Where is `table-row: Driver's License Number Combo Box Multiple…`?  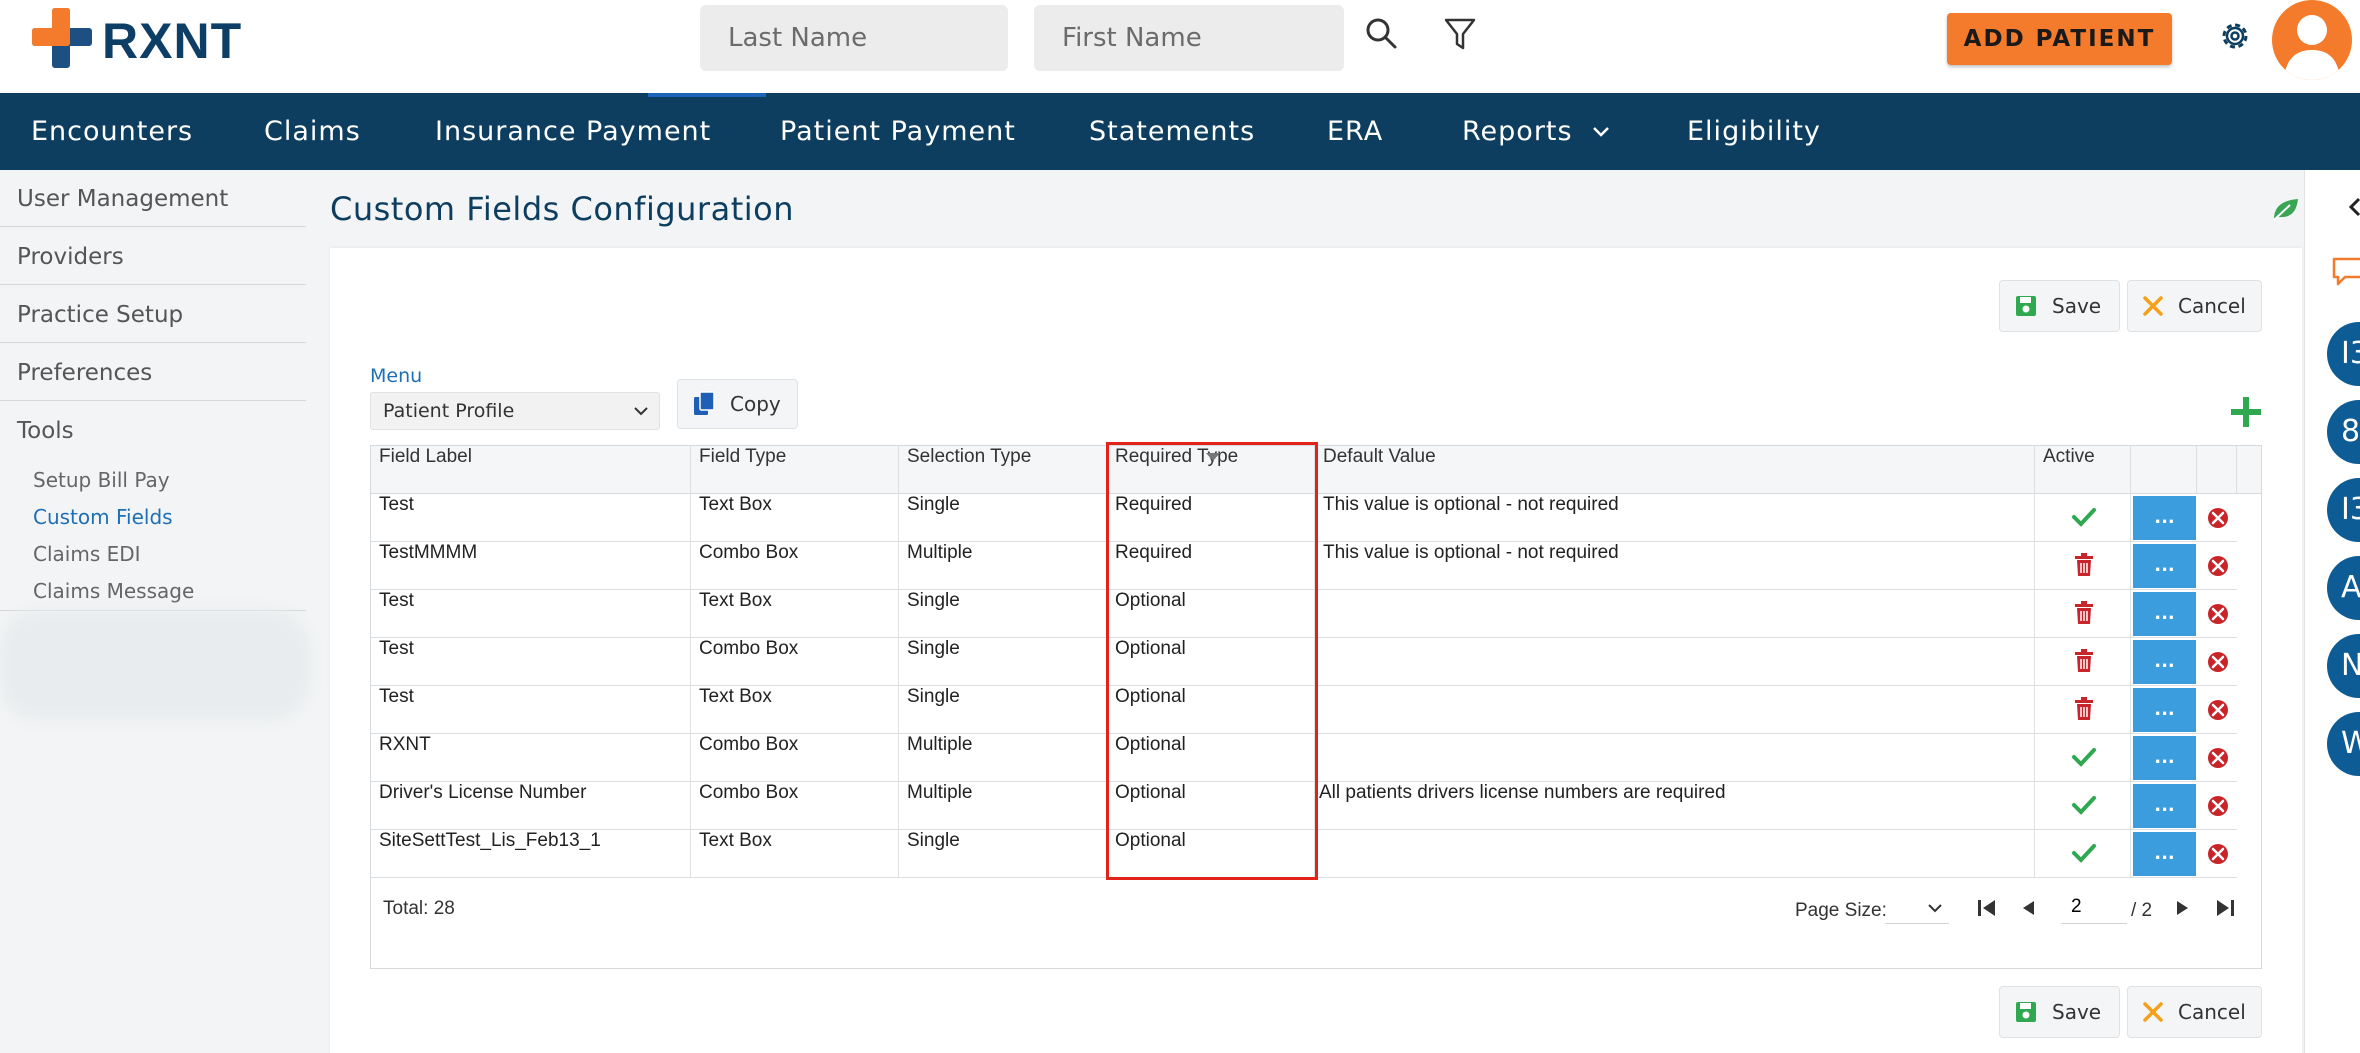
table-row: Driver's License Number Combo Box Multiple… is located at coordinates (1304, 806).